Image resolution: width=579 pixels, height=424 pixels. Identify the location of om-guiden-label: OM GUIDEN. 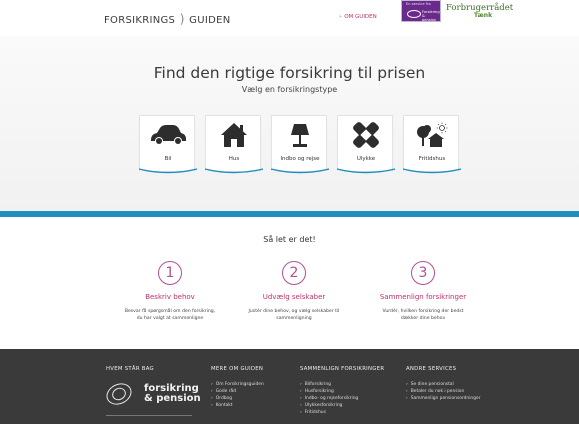
(360, 17).